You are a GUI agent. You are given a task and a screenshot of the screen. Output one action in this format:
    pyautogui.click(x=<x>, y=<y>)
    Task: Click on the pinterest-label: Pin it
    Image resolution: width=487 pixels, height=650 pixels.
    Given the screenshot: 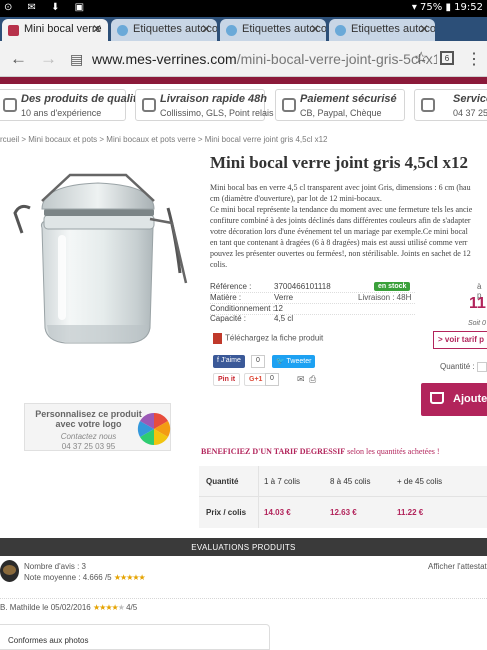 What is the action you would take?
    pyautogui.click(x=227, y=379)
    